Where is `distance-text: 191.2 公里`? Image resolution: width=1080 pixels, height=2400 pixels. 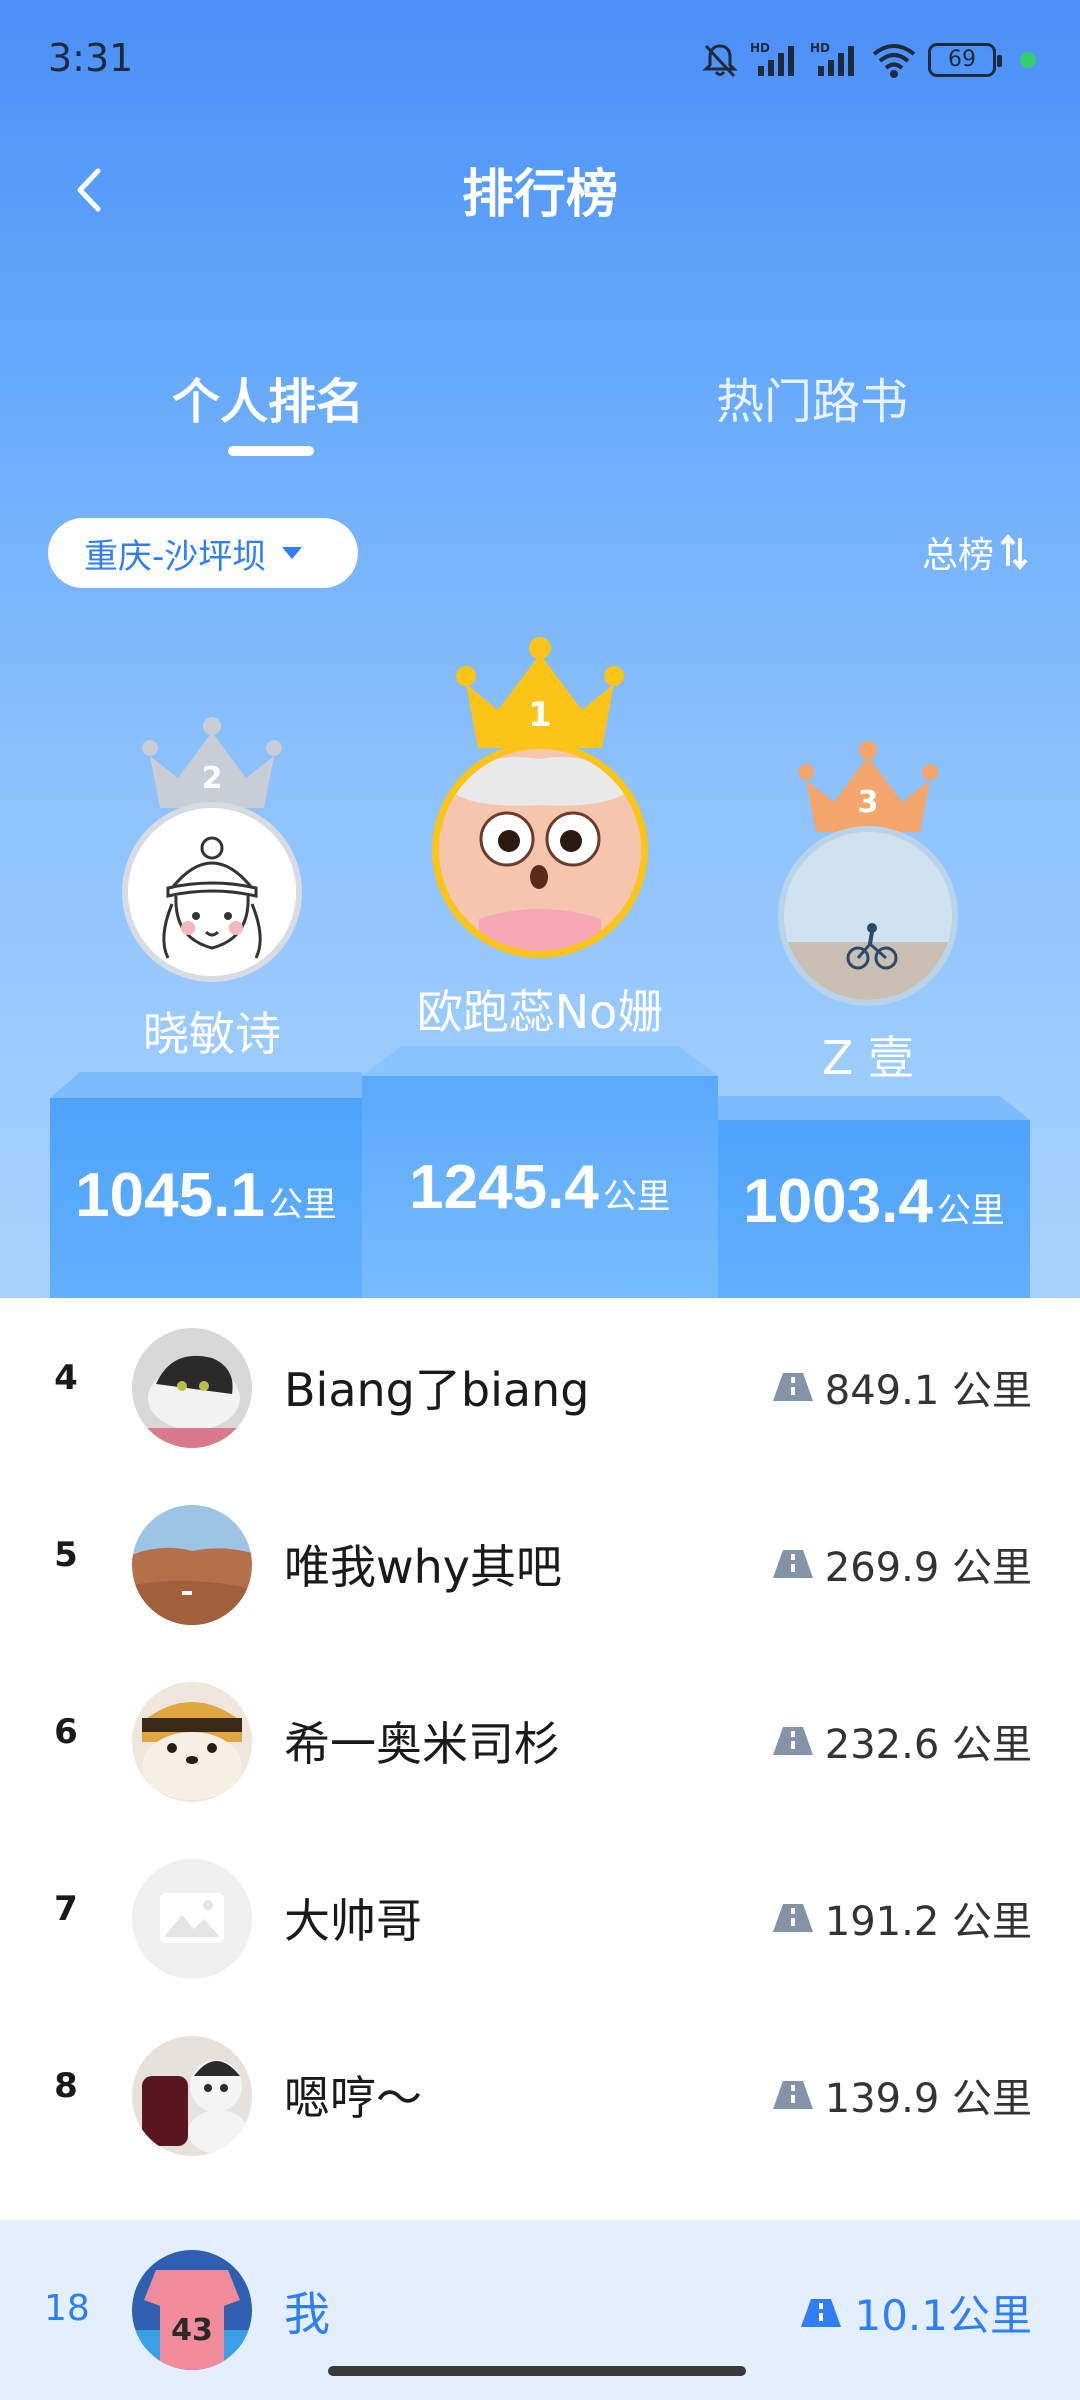
distance-text: 191.2 公里 is located at coordinates (928, 1922).